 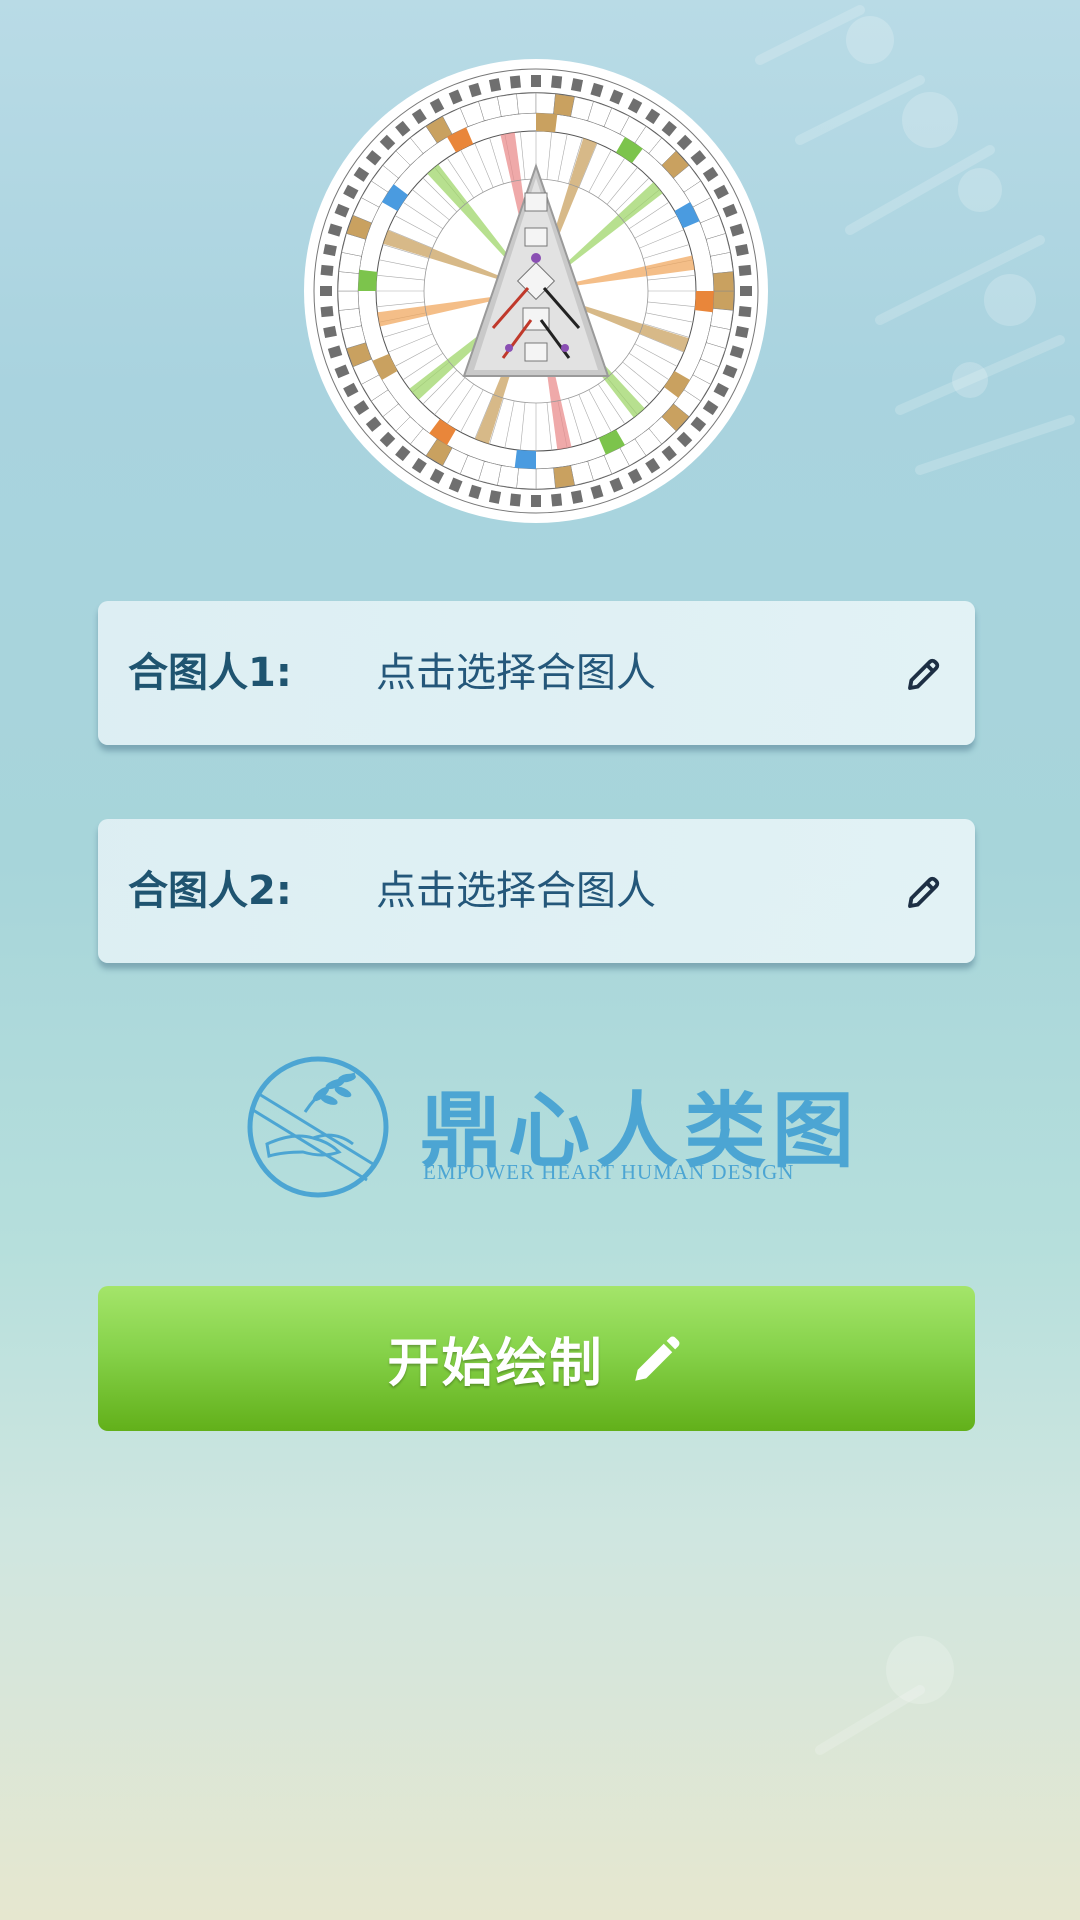 I want to click on start-drawing-button: 开始绘制, so click(x=536, y=1358).